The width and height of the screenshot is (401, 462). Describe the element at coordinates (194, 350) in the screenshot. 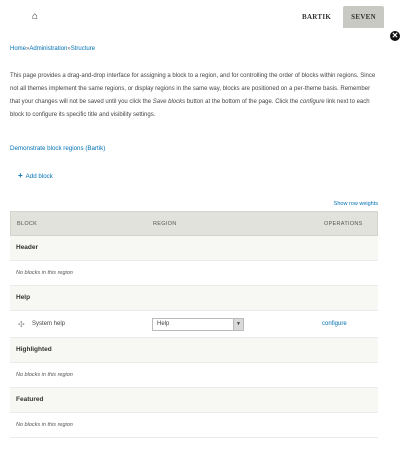

I see `region-row-highlighted: Highlighted` at that location.